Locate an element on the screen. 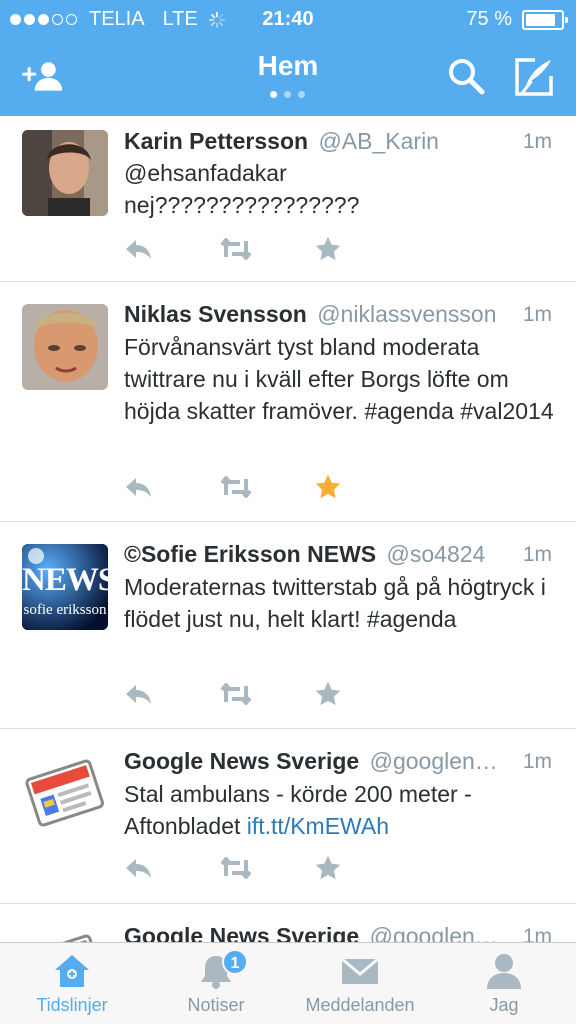  author-name: Niklas Svensson is located at coordinates (215, 314).